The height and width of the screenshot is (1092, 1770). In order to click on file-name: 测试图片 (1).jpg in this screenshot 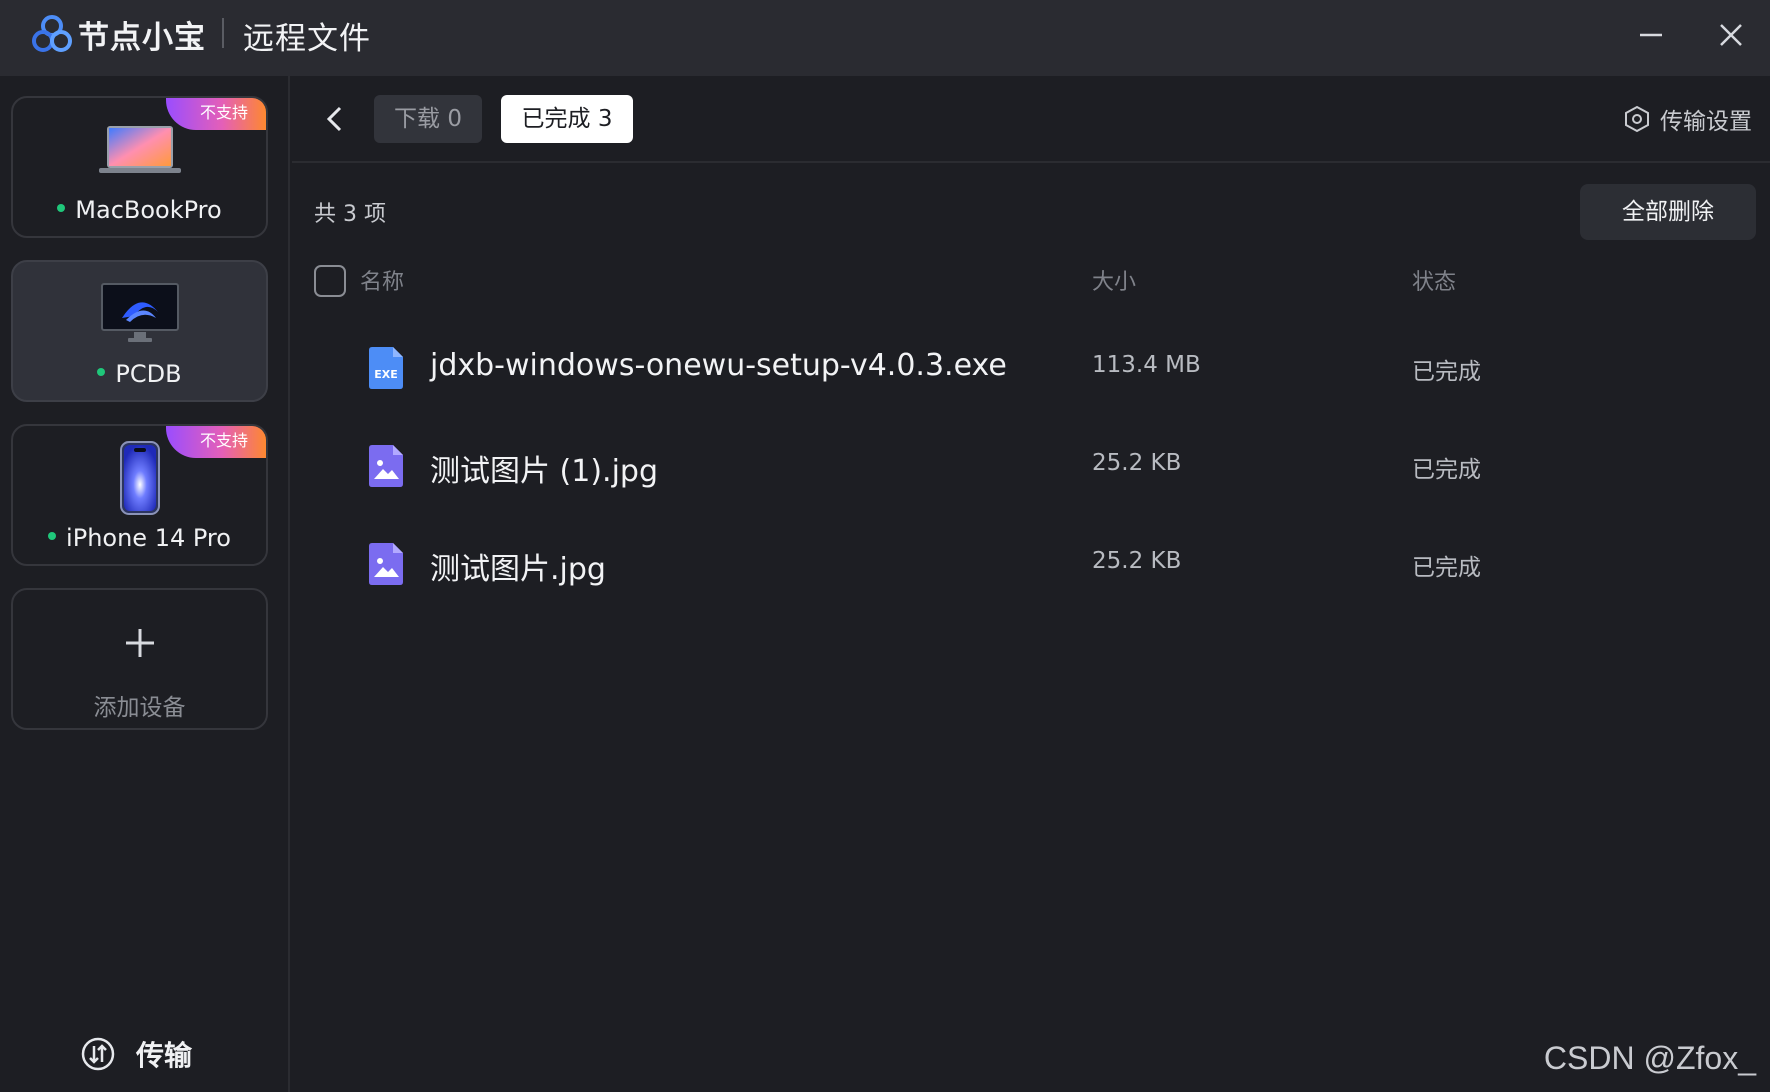, I will do `click(544, 468)`.